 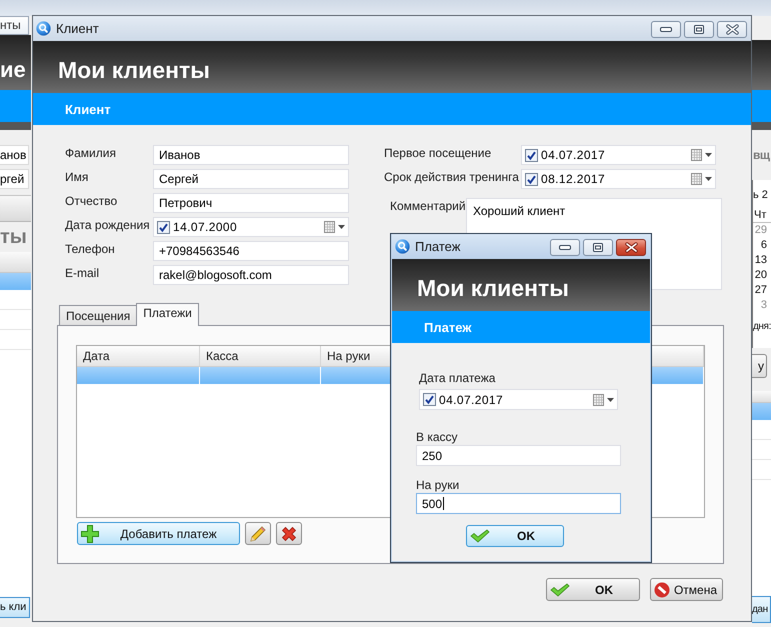 What do you see at coordinates (77, 177) in the screenshot?
I see `field-label: Имя` at bounding box center [77, 177].